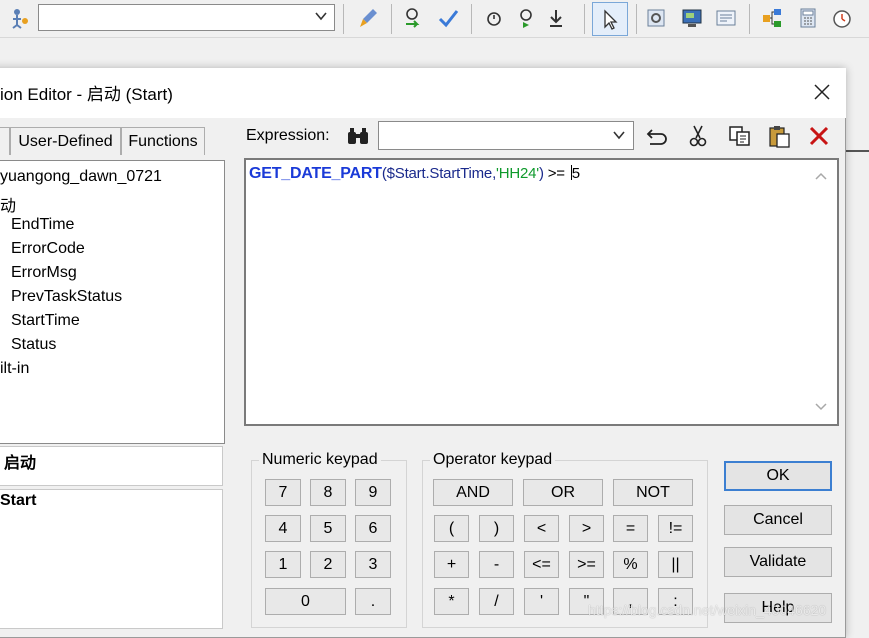 This screenshot has width=869, height=638. What do you see at coordinates (305, 601) in the screenshot?
I see `key-0: 0` at bounding box center [305, 601].